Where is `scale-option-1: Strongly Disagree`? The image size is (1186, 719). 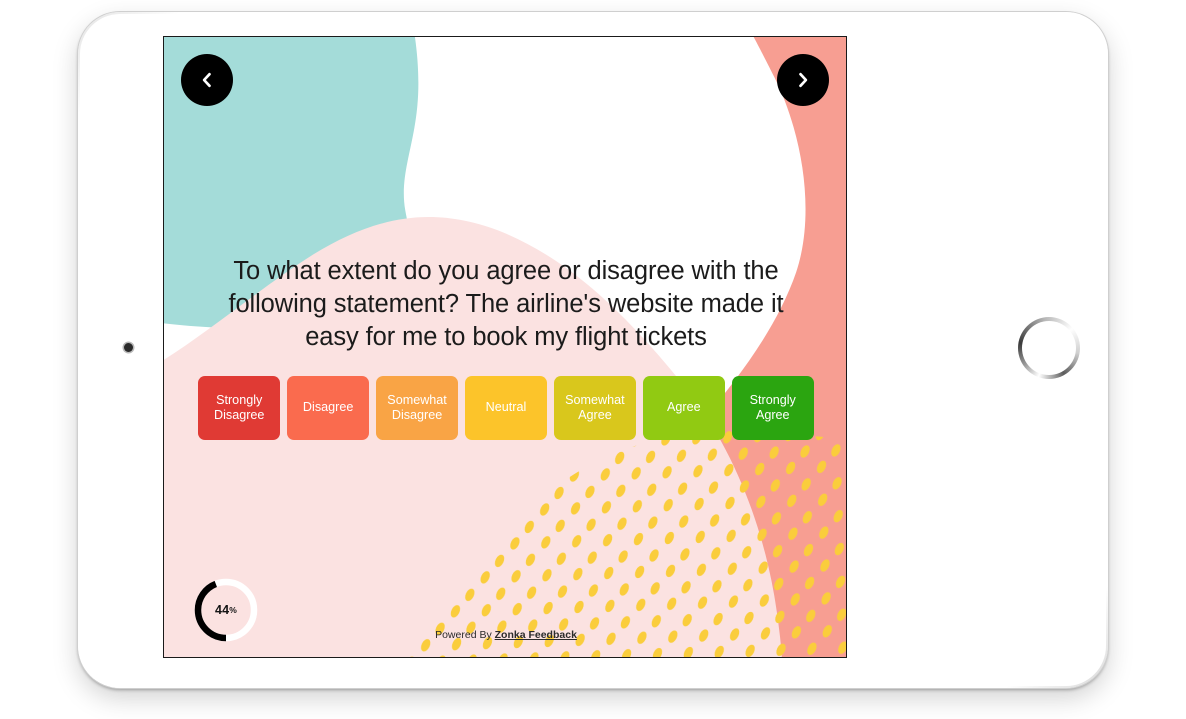
scale-option-1: Strongly Disagree is located at coordinates (239, 408).